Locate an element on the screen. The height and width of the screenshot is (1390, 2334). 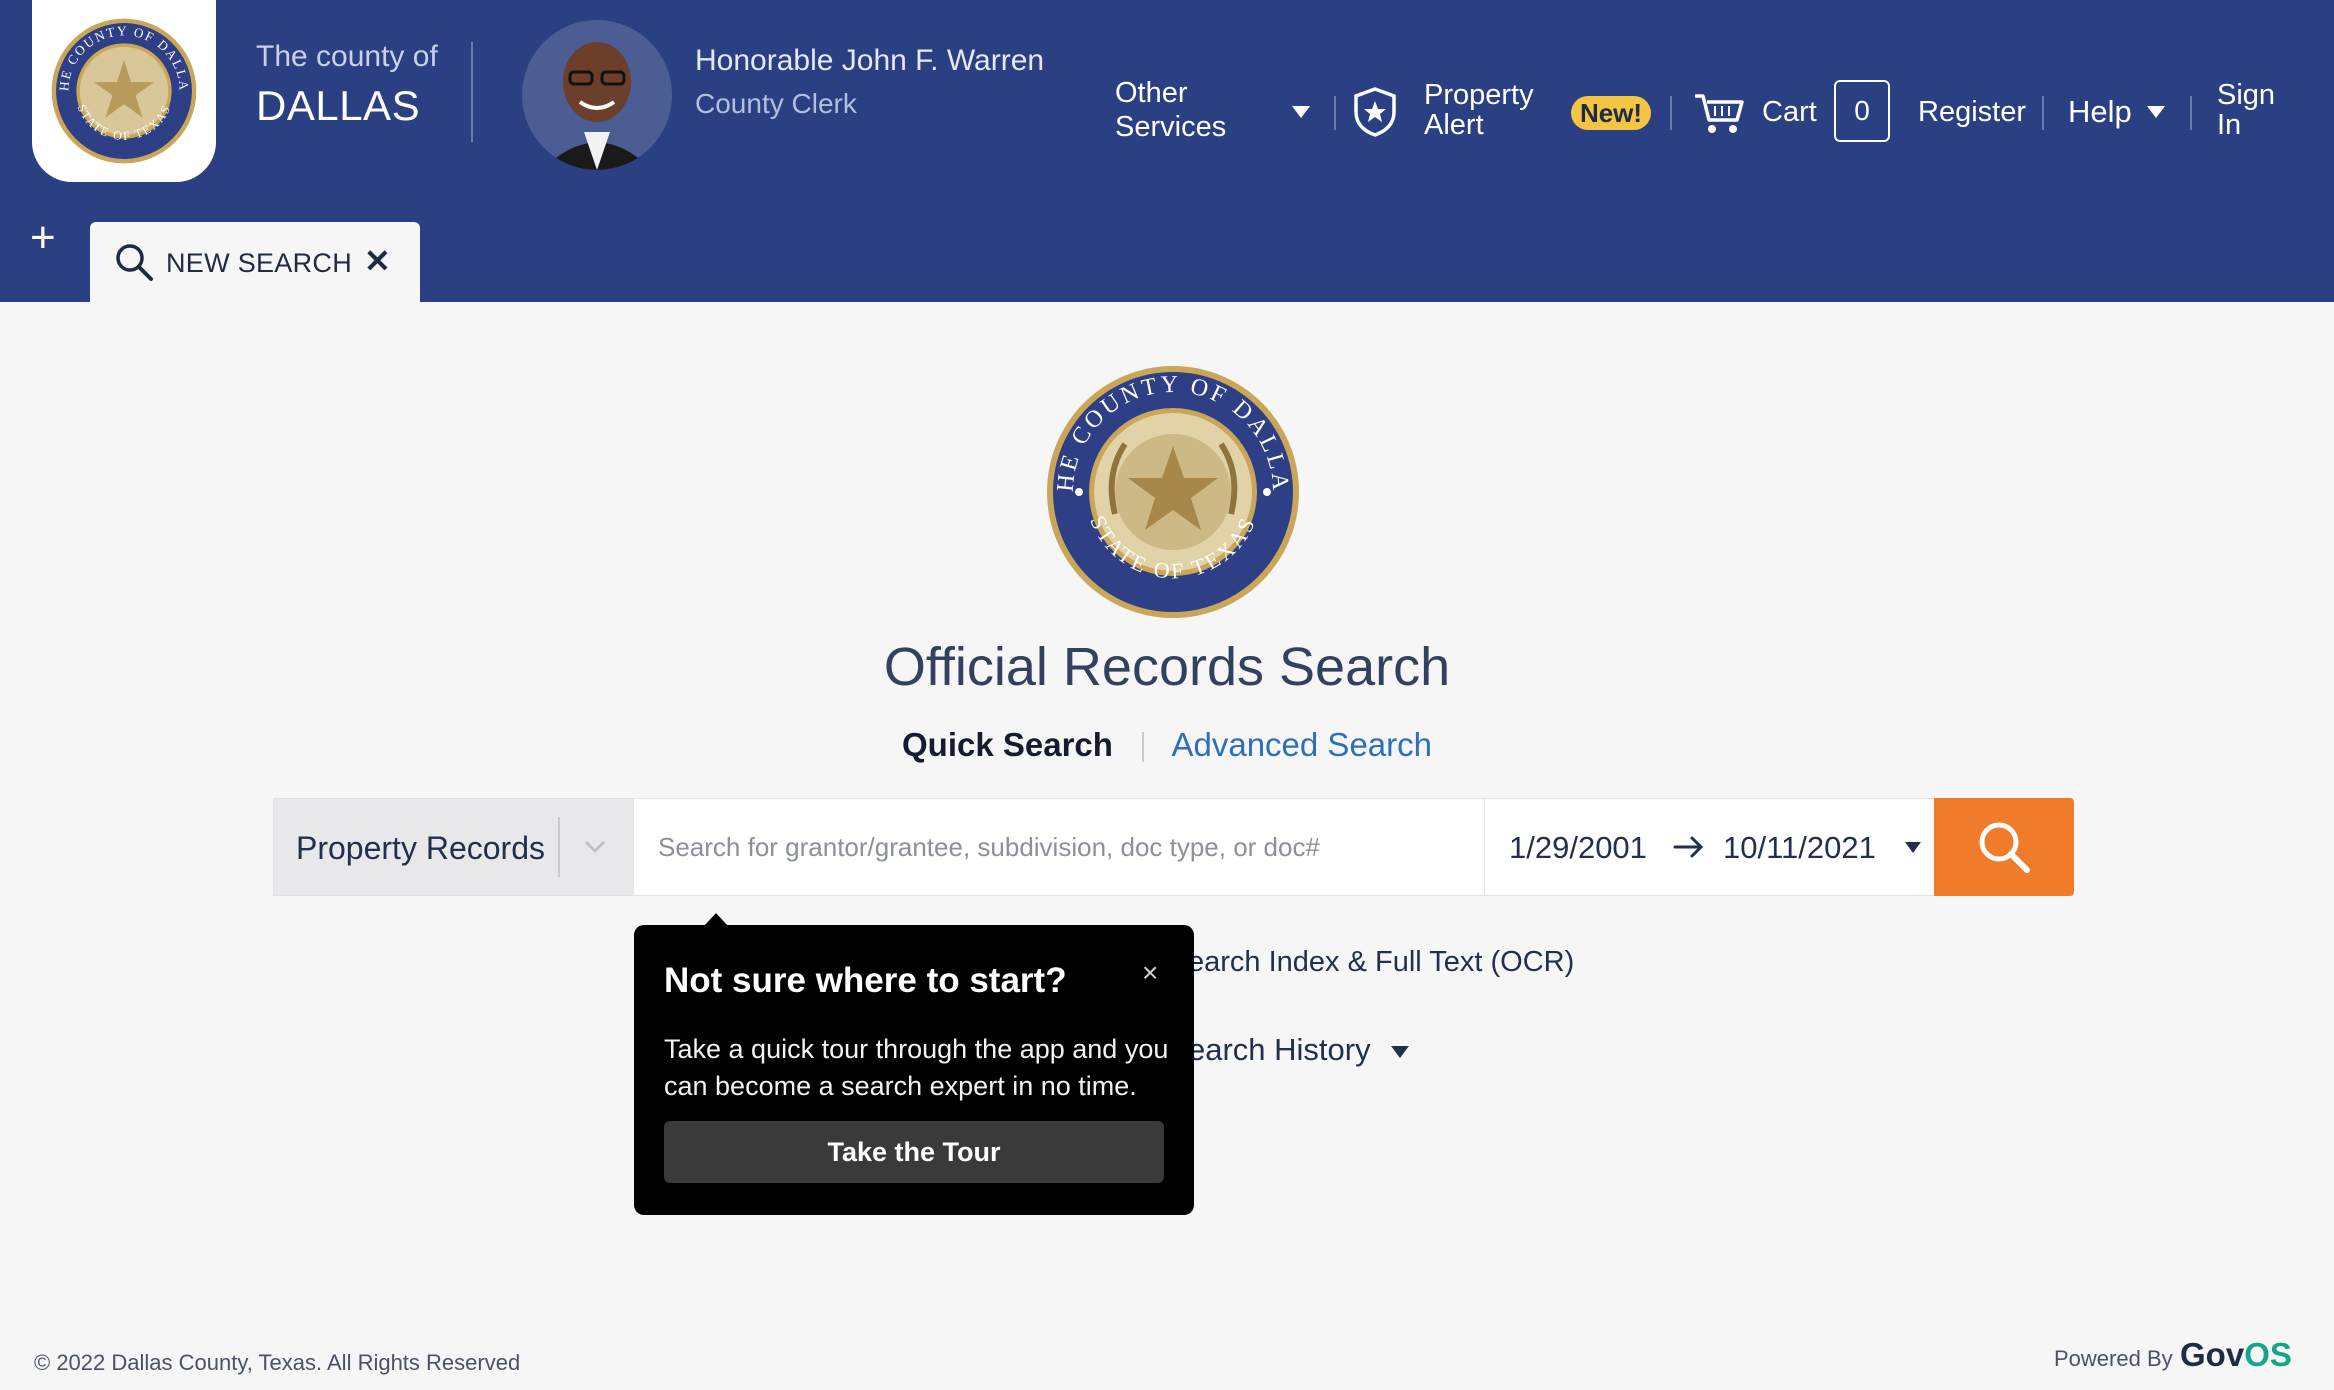
quick-search-tab: Quick Search is located at coordinates (1007, 744).